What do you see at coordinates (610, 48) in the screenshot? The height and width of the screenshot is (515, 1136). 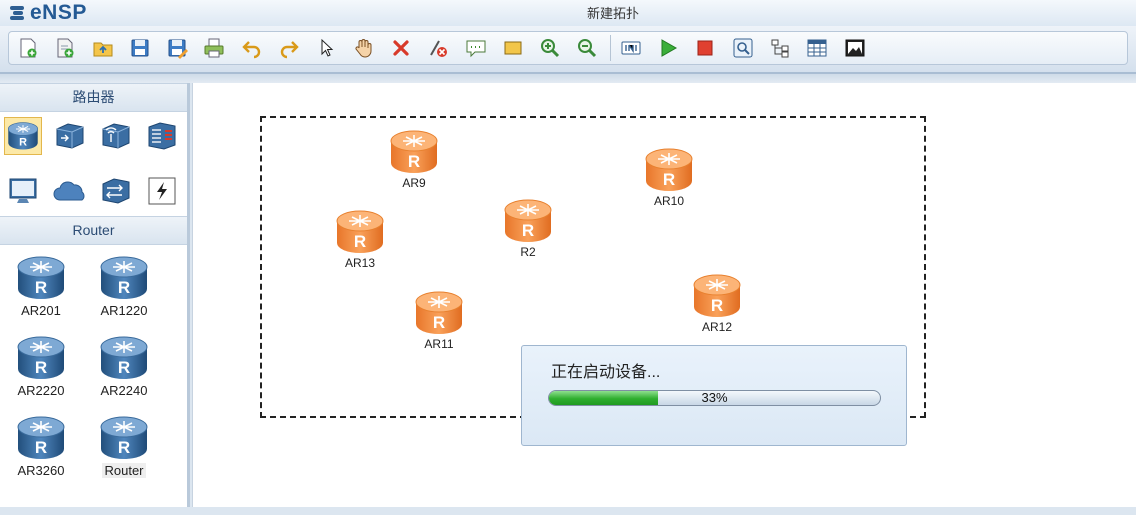 I see `toolbar-separator` at bounding box center [610, 48].